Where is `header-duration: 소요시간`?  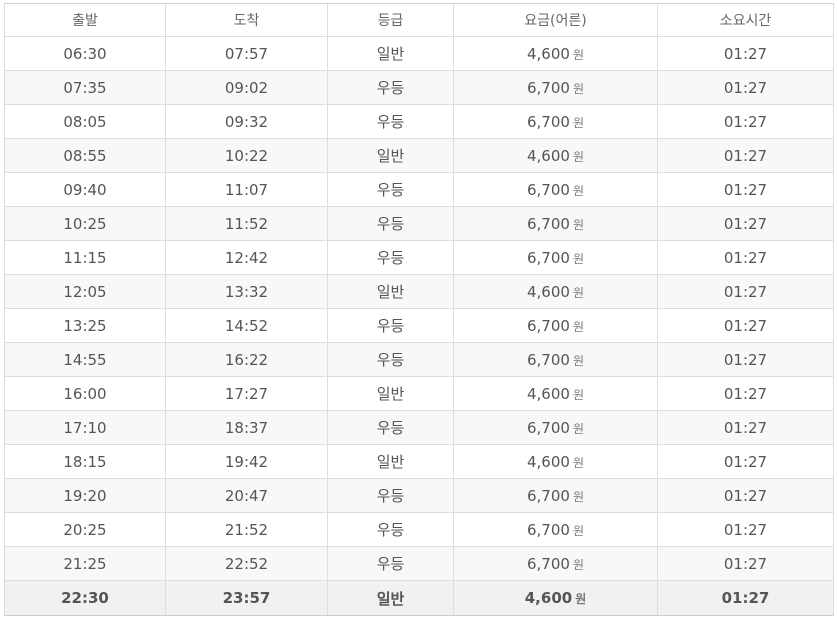 header-duration: 소요시간 is located at coordinates (745, 20).